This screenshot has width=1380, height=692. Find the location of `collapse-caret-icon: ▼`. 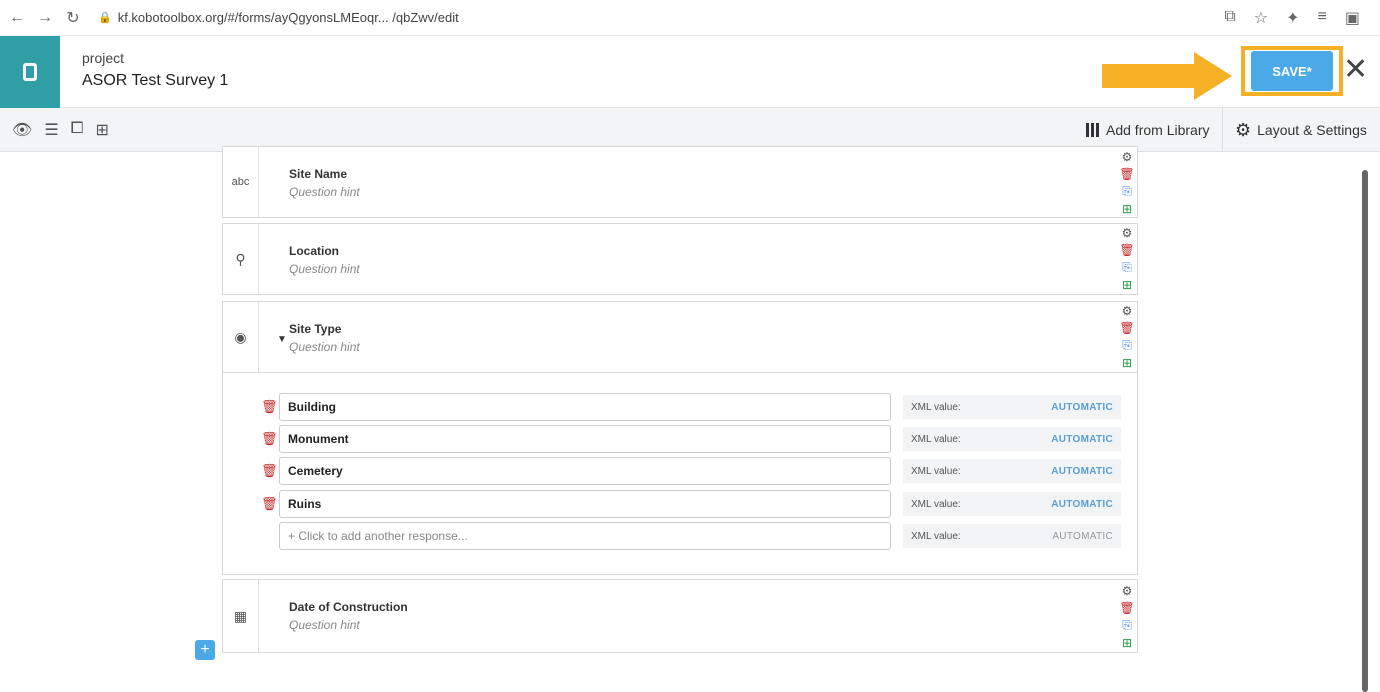

collapse-caret-icon: ▼ is located at coordinates (282, 339).